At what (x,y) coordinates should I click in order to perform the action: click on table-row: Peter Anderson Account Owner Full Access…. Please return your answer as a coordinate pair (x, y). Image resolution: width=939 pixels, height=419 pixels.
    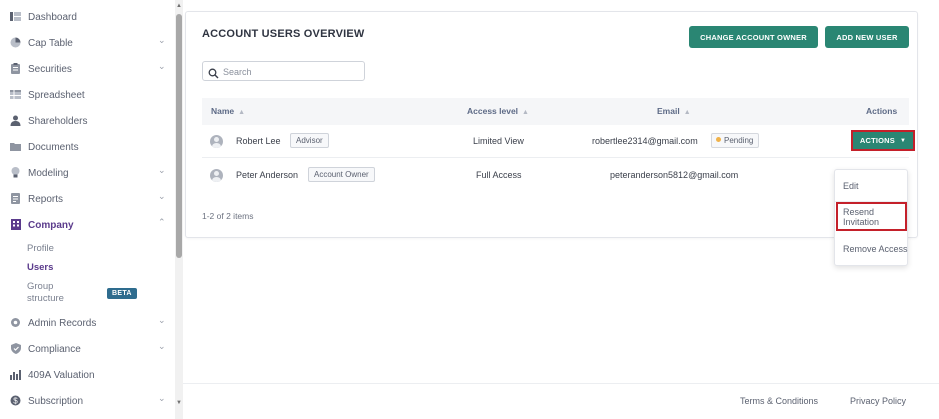
    Looking at the image, I should click on (555, 175).